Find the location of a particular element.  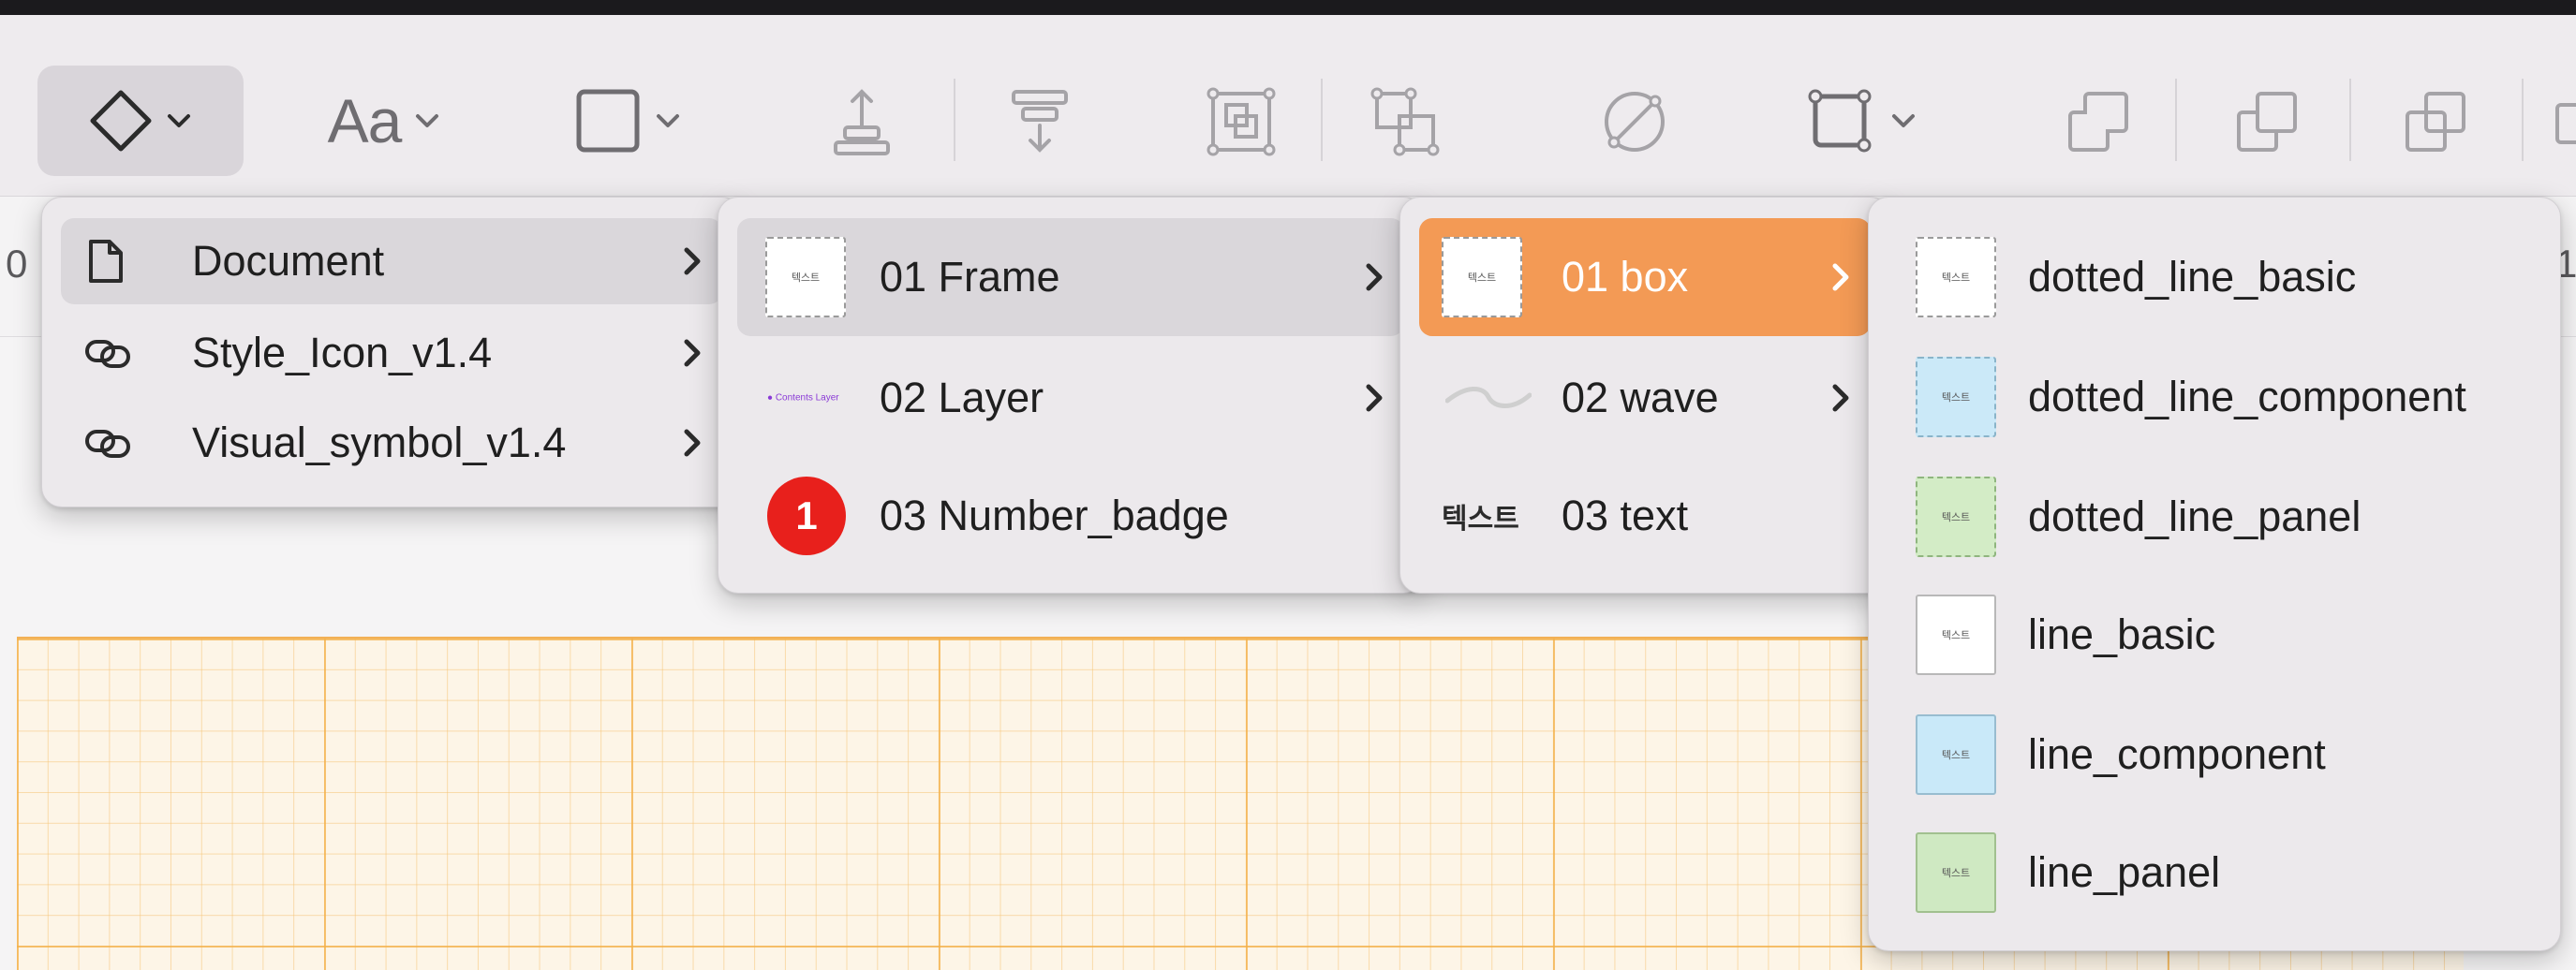

dotted-line-panel-thumbnail: 텍스트 is located at coordinates (1956, 517).